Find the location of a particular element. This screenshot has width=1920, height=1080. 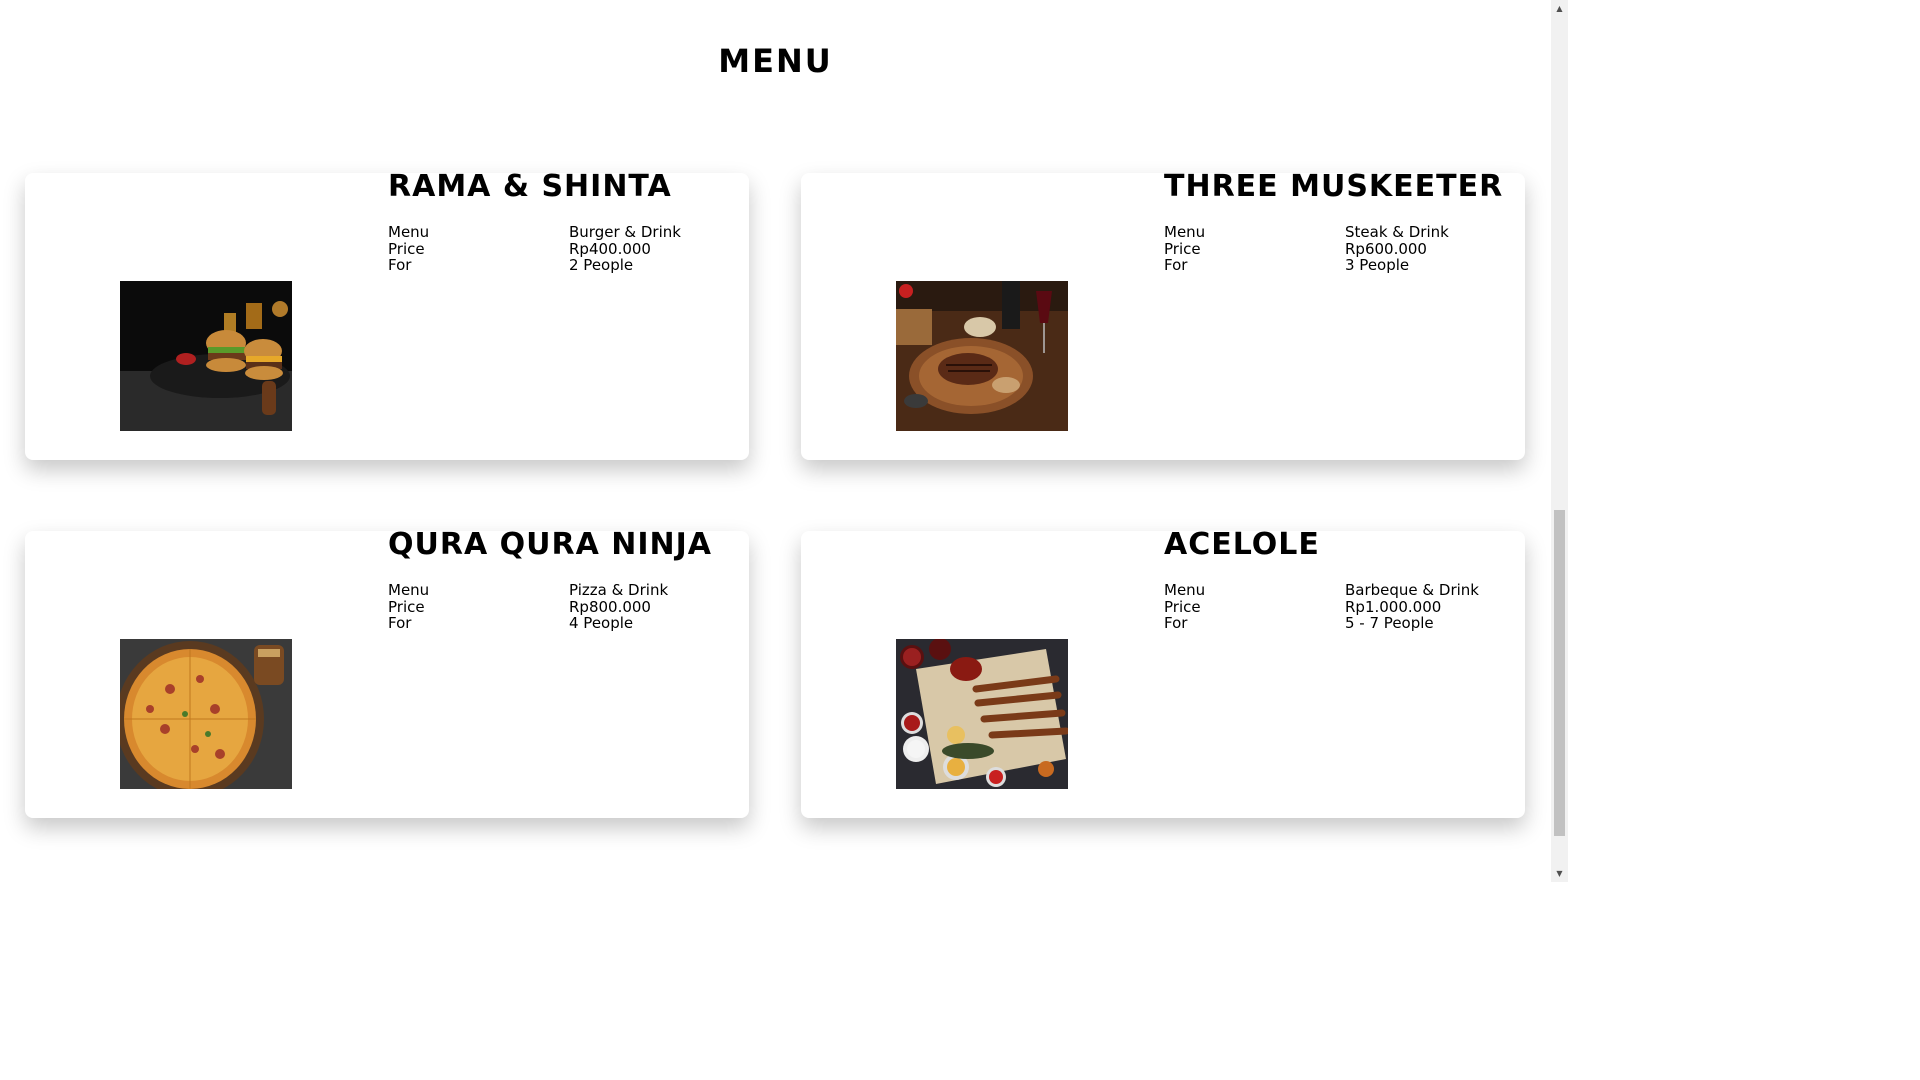

page-title: MENU is located at coordinates (775, 61).